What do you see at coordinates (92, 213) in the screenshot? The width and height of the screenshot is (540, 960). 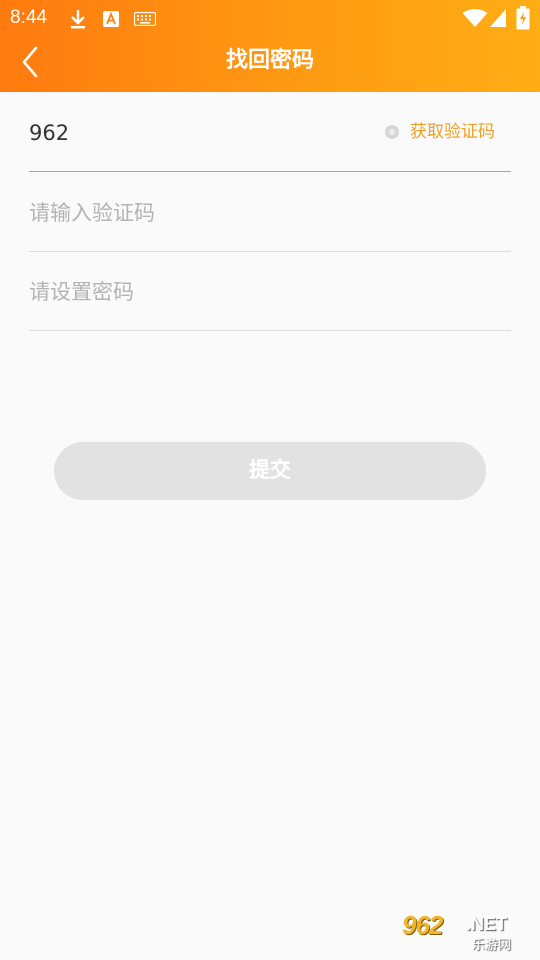 I see `verification-code-input: 请输入验证码` at bounding box center [92, 213].